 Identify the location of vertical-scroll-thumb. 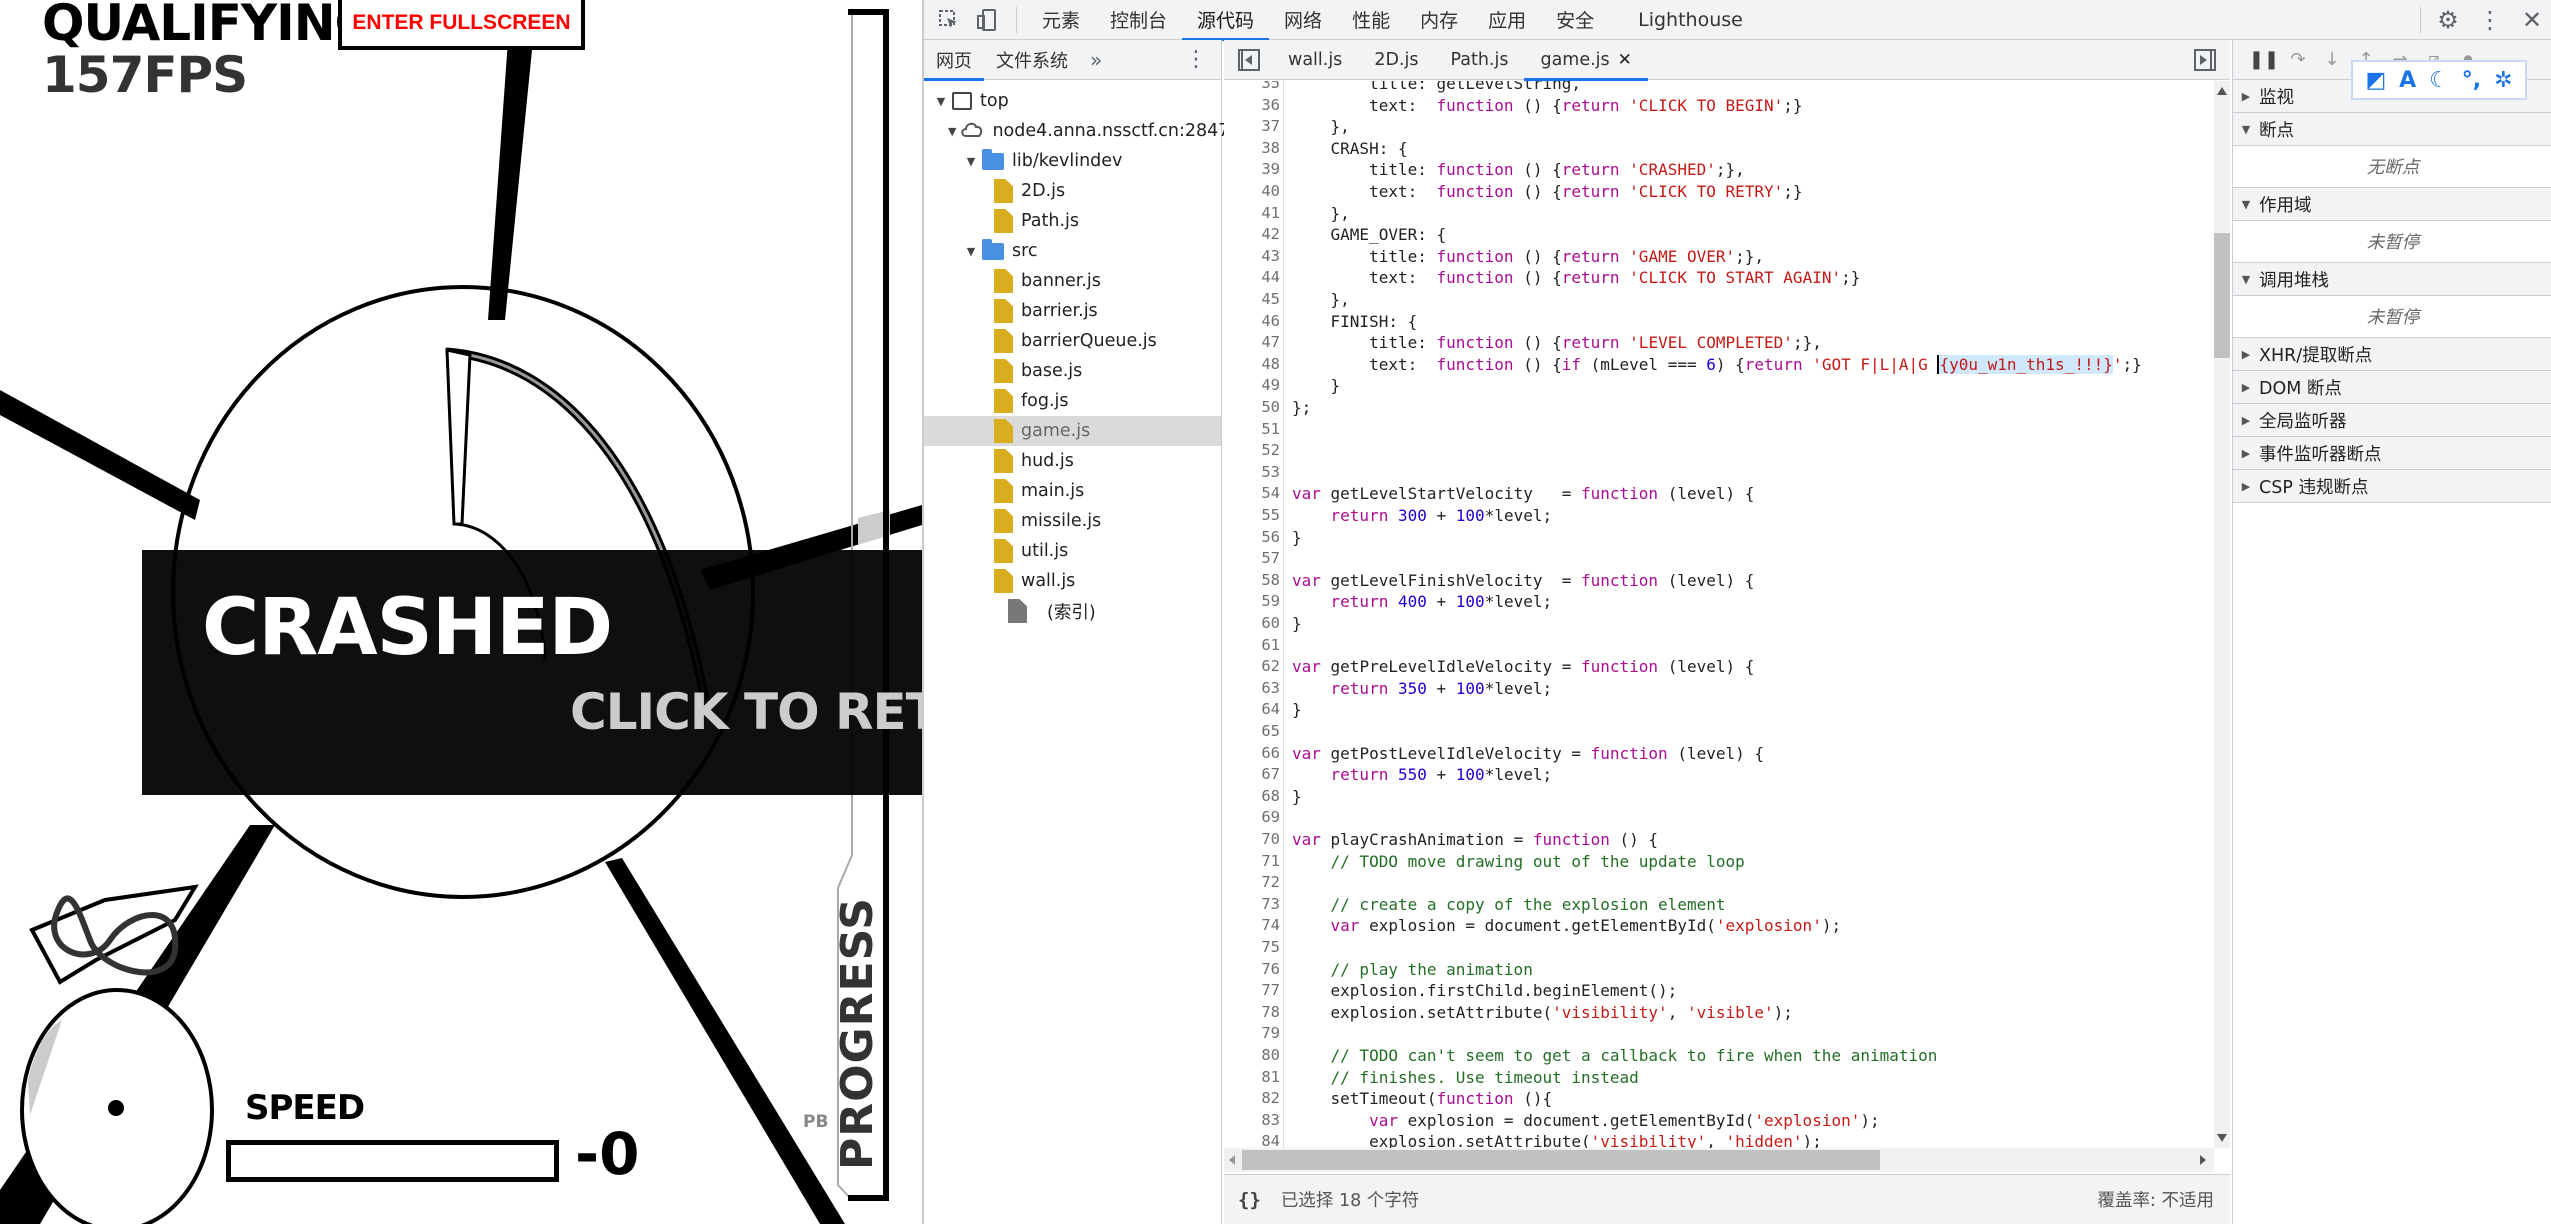
(2222, 295).